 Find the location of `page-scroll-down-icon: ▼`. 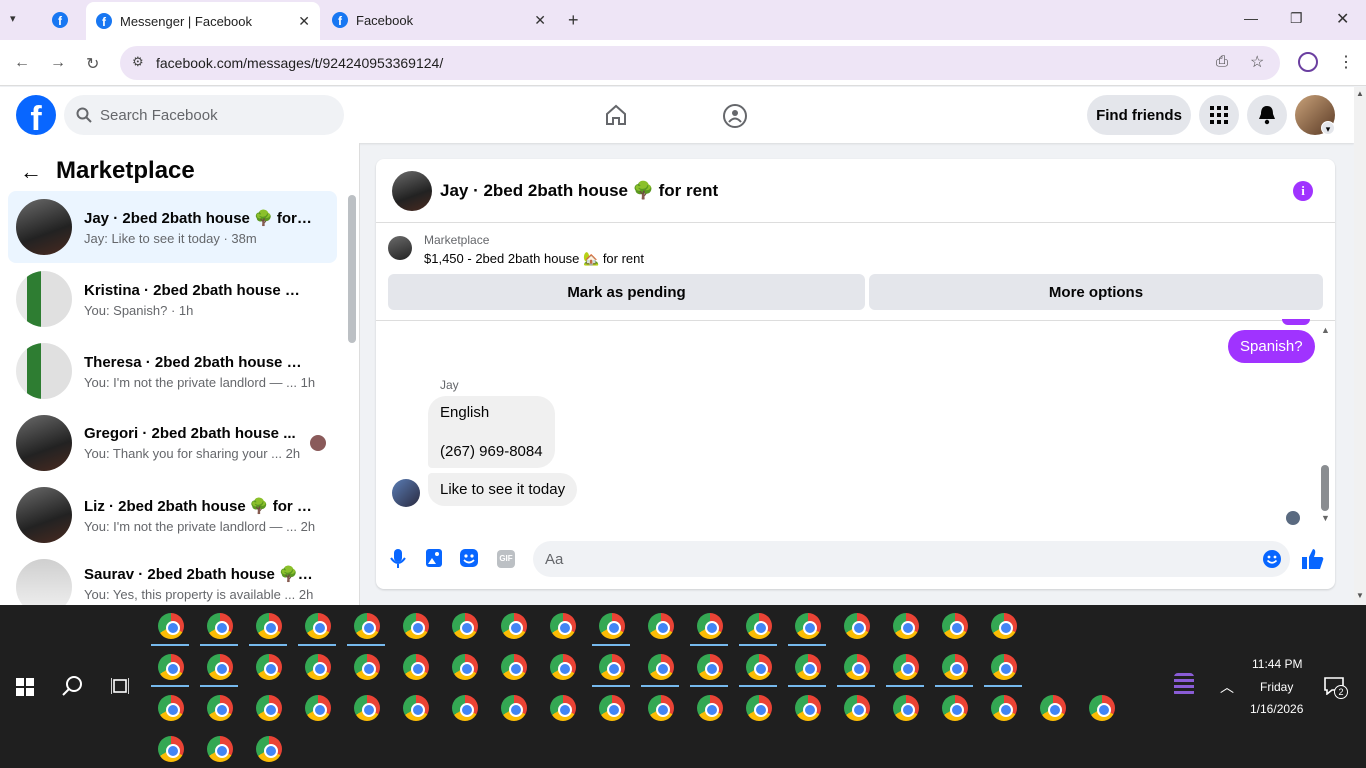

page-scroll-down-icon: ▼ is located at coordinates (1360, 595).